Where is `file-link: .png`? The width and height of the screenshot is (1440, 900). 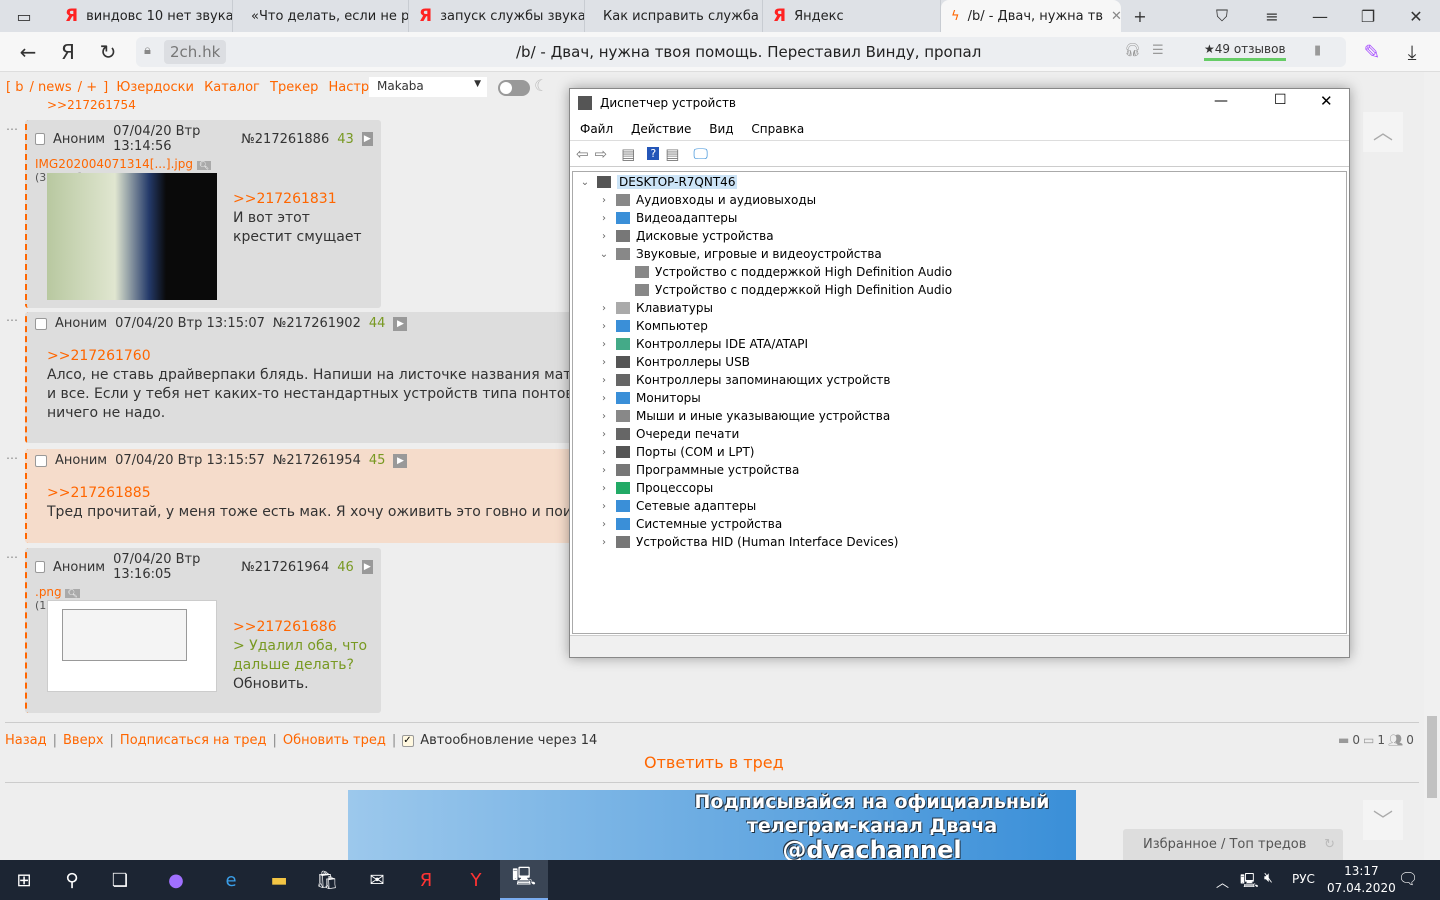
file-link: .png is located at coordinates (48, 592).